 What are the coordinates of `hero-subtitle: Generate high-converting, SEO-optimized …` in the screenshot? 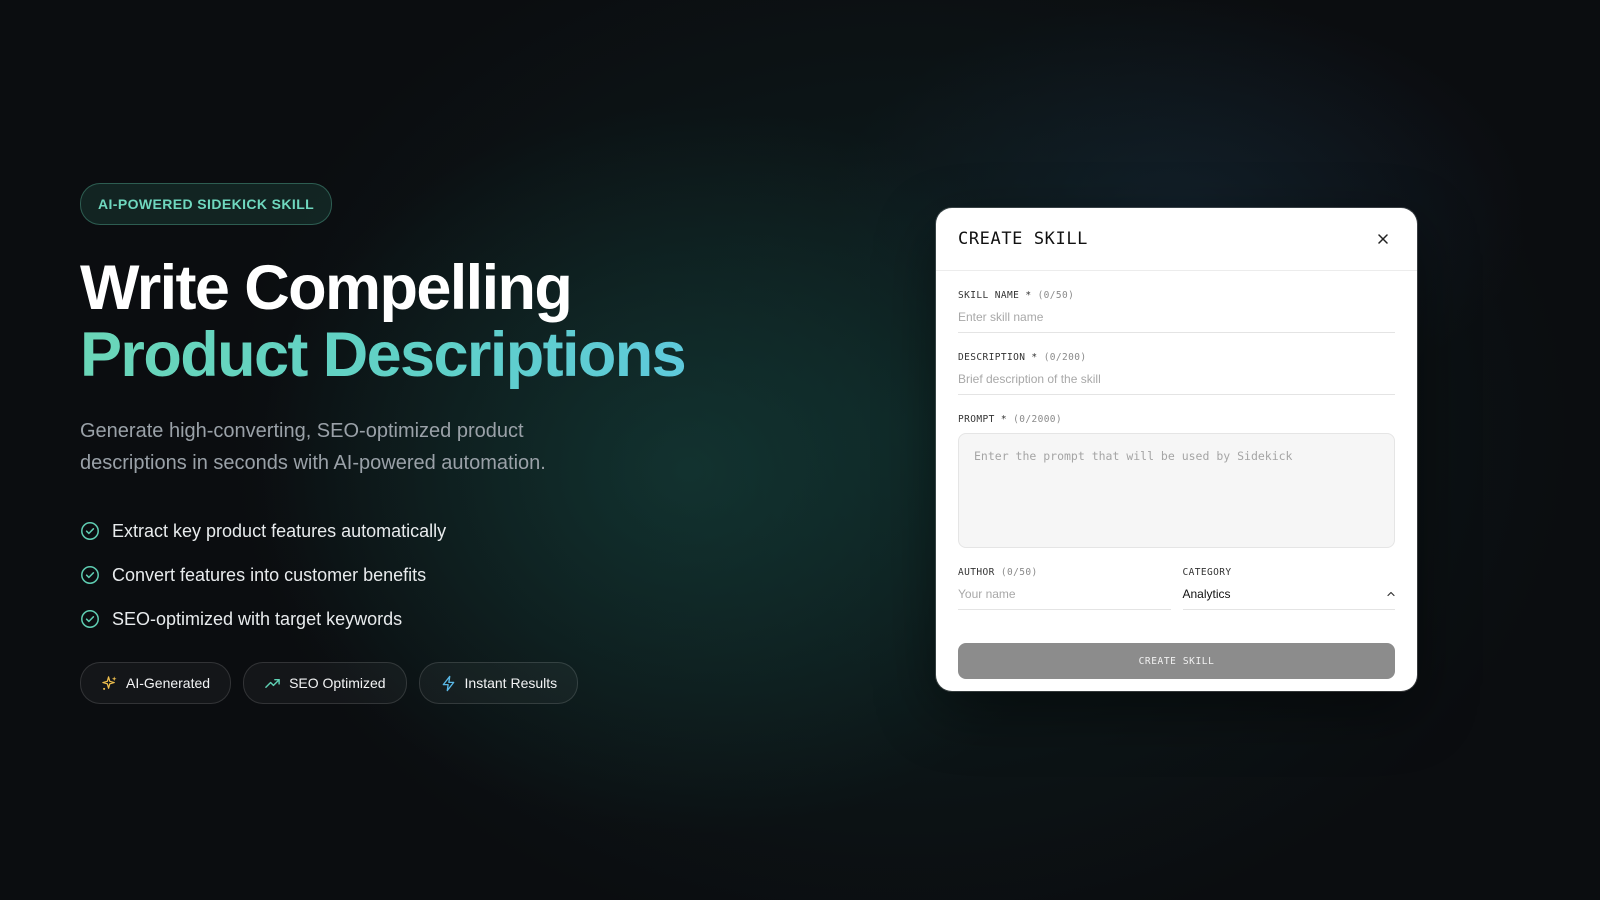 It's located at (313, 447).